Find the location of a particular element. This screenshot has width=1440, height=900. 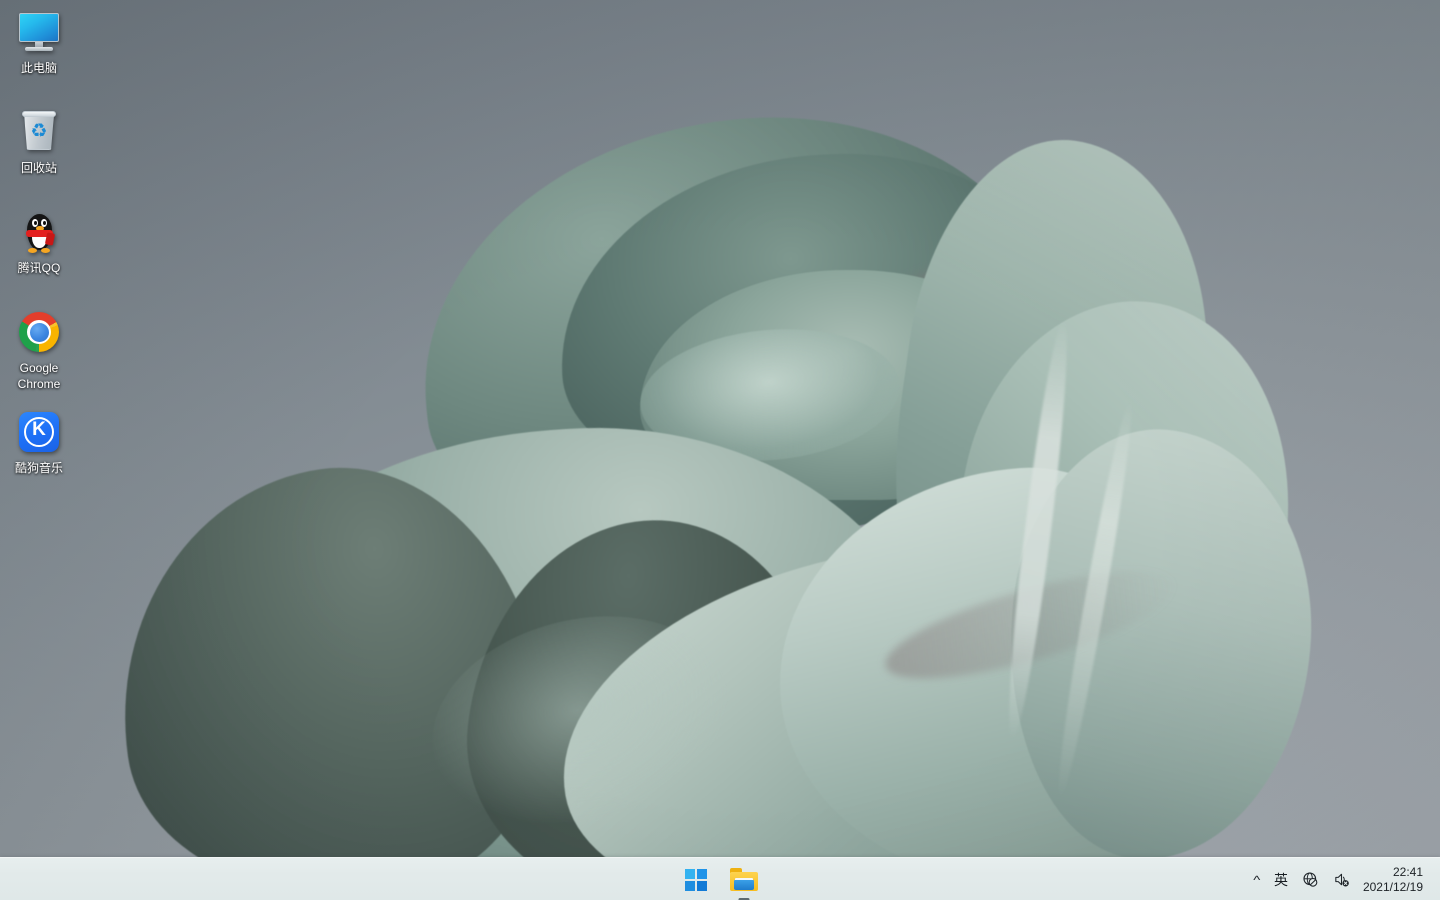

folder-icon is located at coordinates (744, 879).